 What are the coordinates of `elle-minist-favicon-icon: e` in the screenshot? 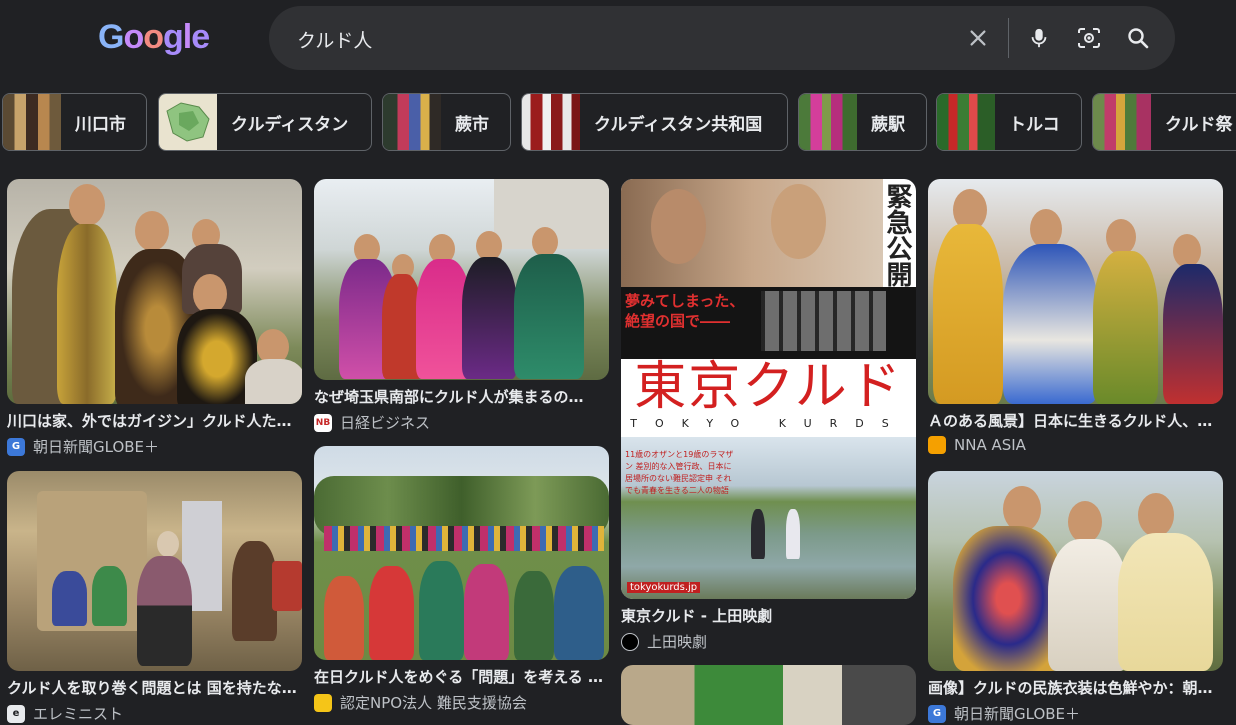 It's located at (16, 713).